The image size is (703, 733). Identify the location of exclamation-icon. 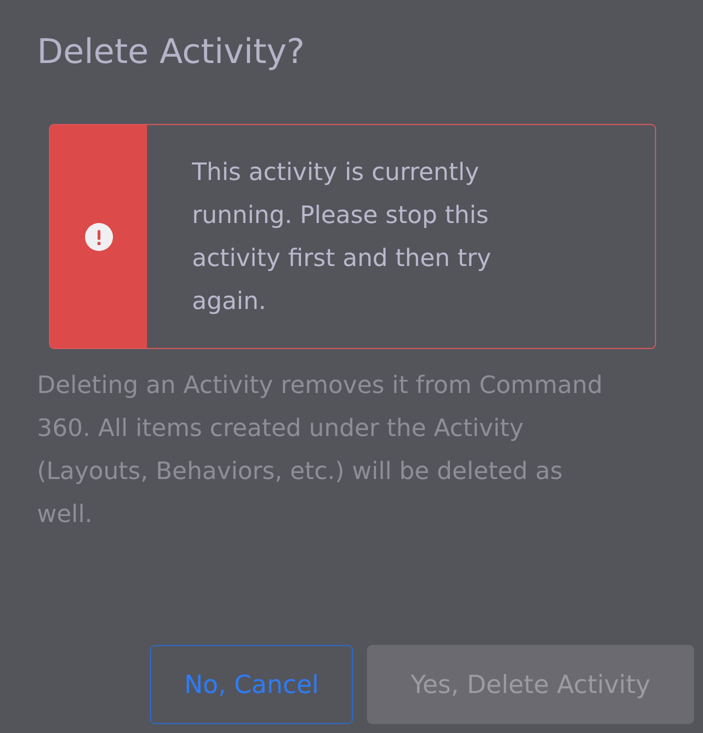
(98, 236).